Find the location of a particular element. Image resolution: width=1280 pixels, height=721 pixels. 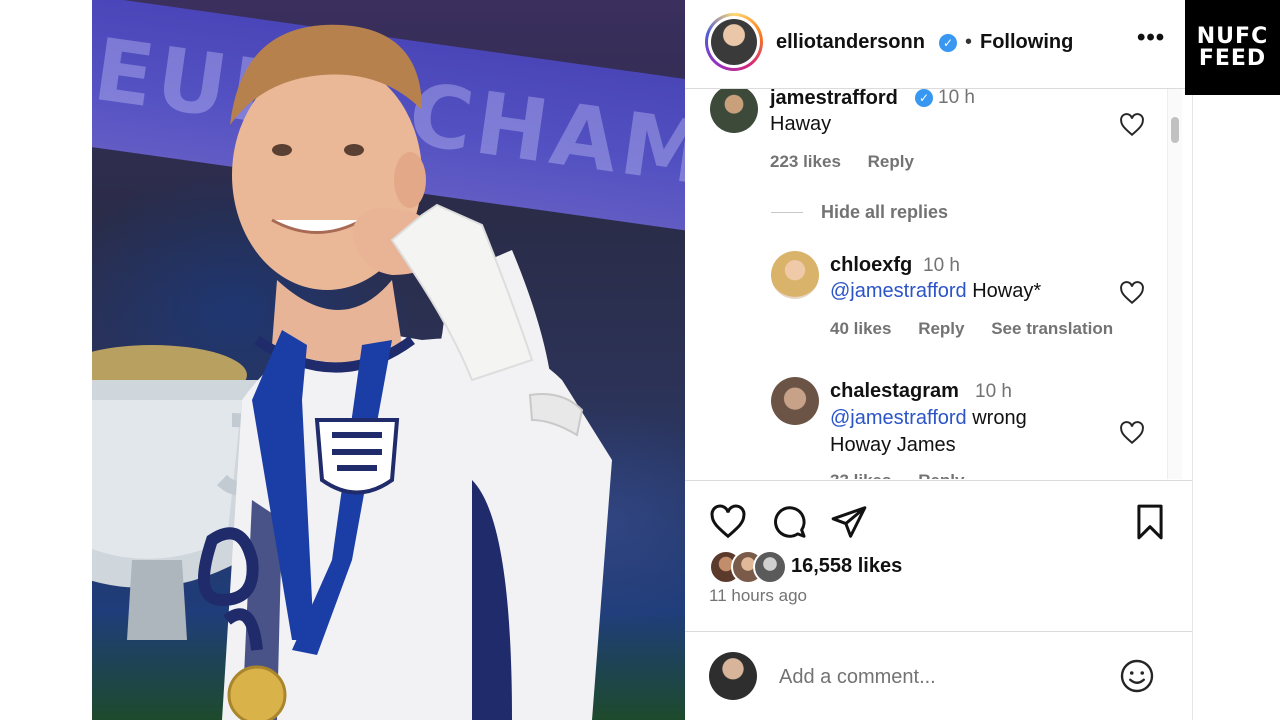

like-comment-heart-icon is located at coordinates (1132, 125).